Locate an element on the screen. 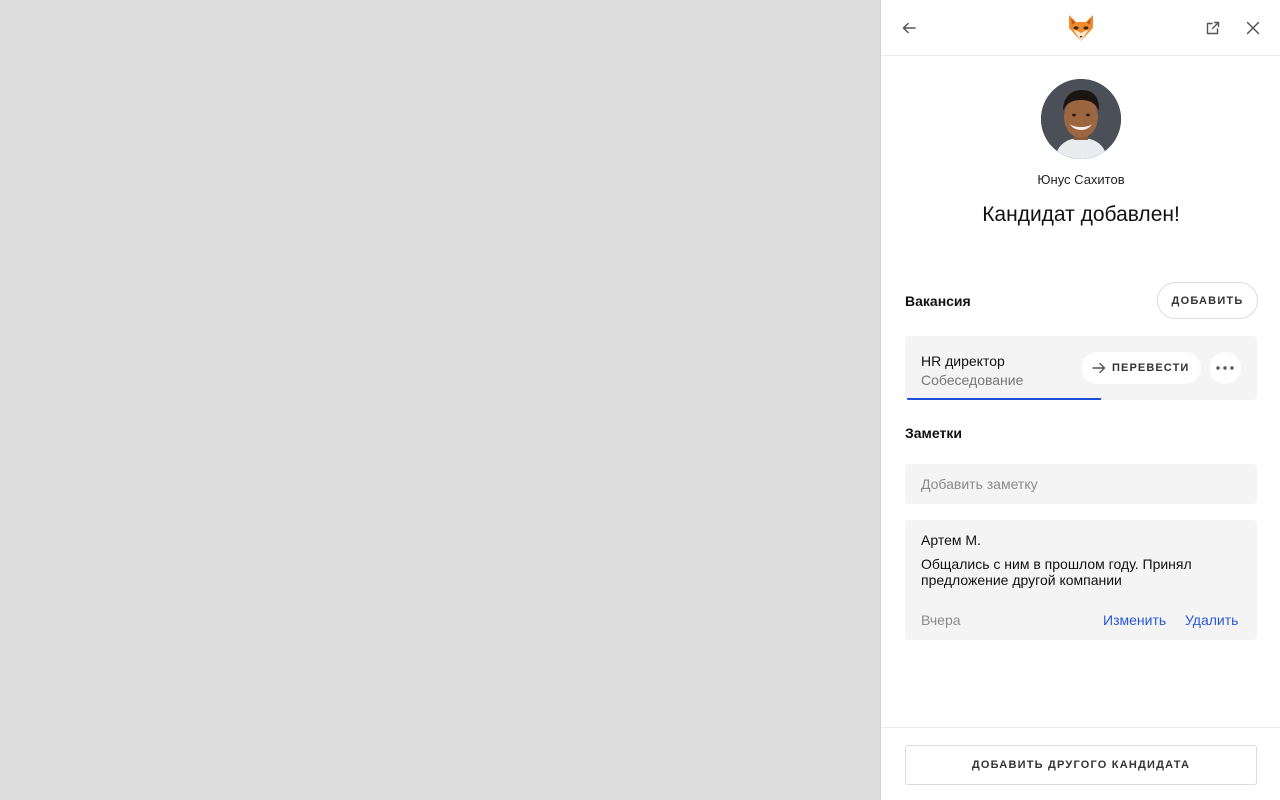 Image resolution: width=1280 pixels, height=800 pixels. delete-note-link: Удалить is located at coordinates (1211, 620).